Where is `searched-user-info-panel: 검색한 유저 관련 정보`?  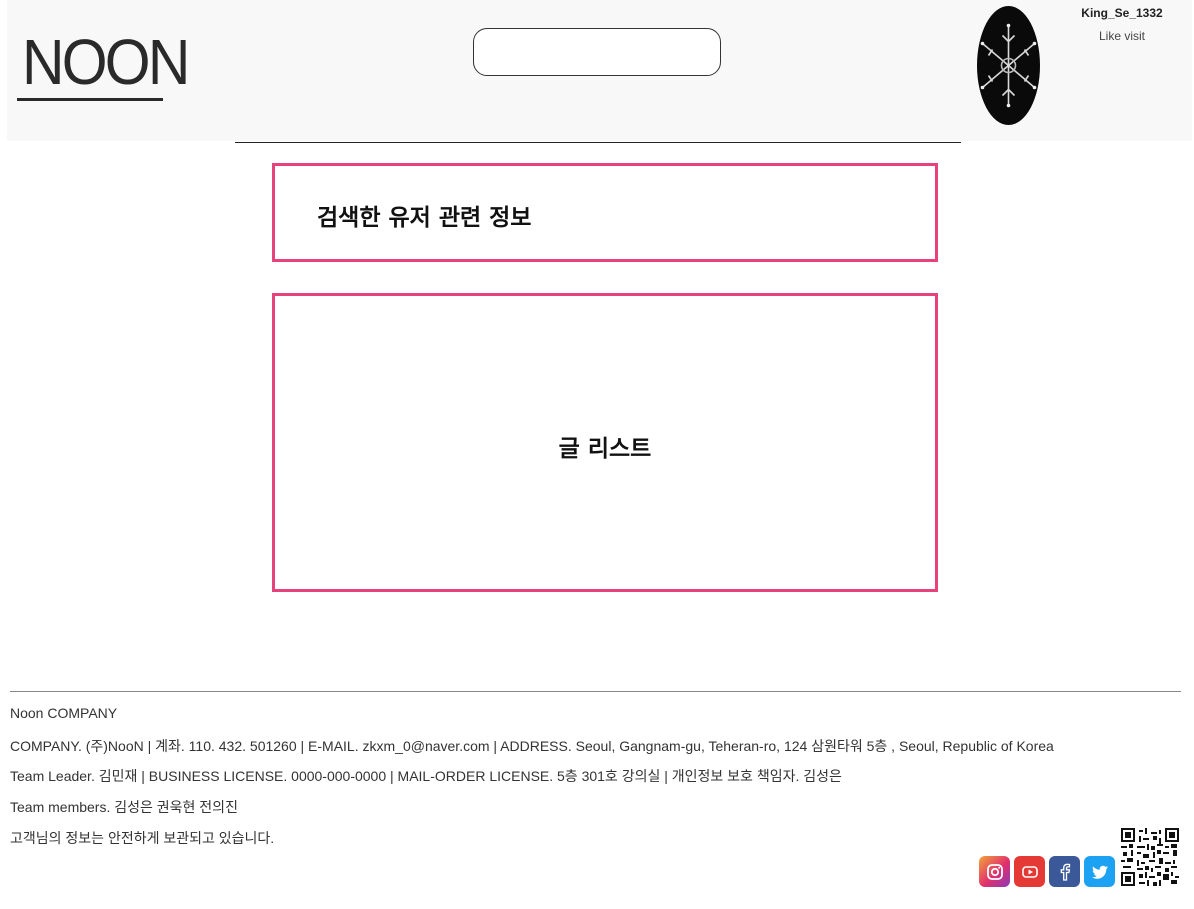
searched-user-info-panel: 검색한 유저 관련 정보 is located at coordinates (605, 212).